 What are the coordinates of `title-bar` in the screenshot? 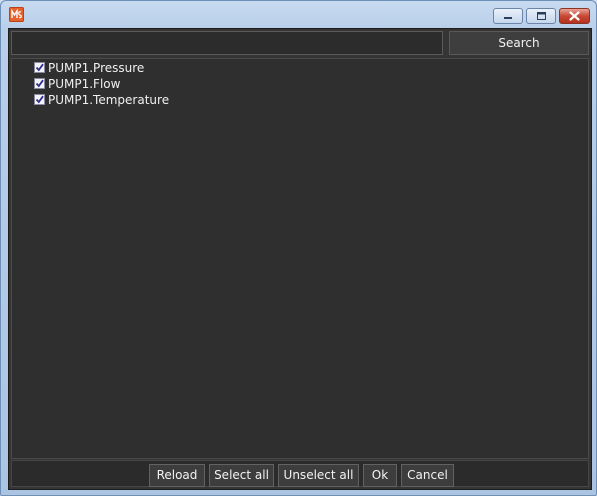 It's located at (298, 15).